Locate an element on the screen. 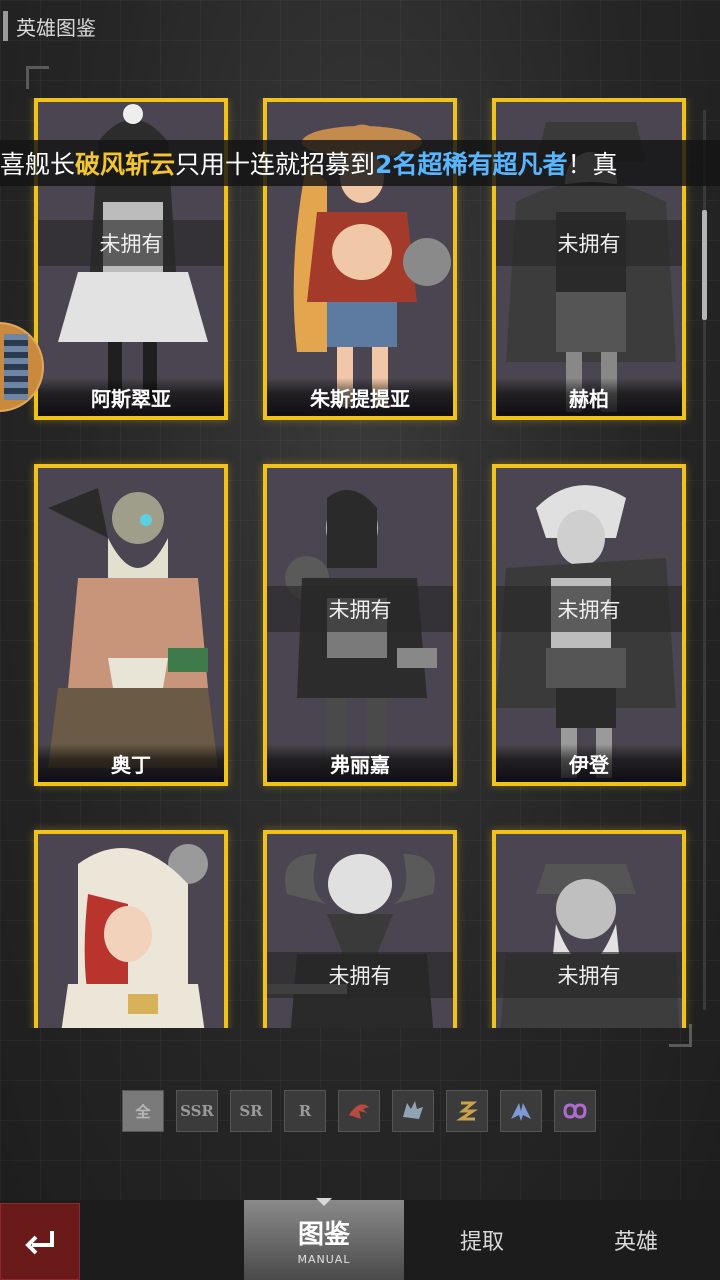 This screenshot has height=1280, width=720. ticker-prefix: 喜舰长 is located at coordinates (38, 164).